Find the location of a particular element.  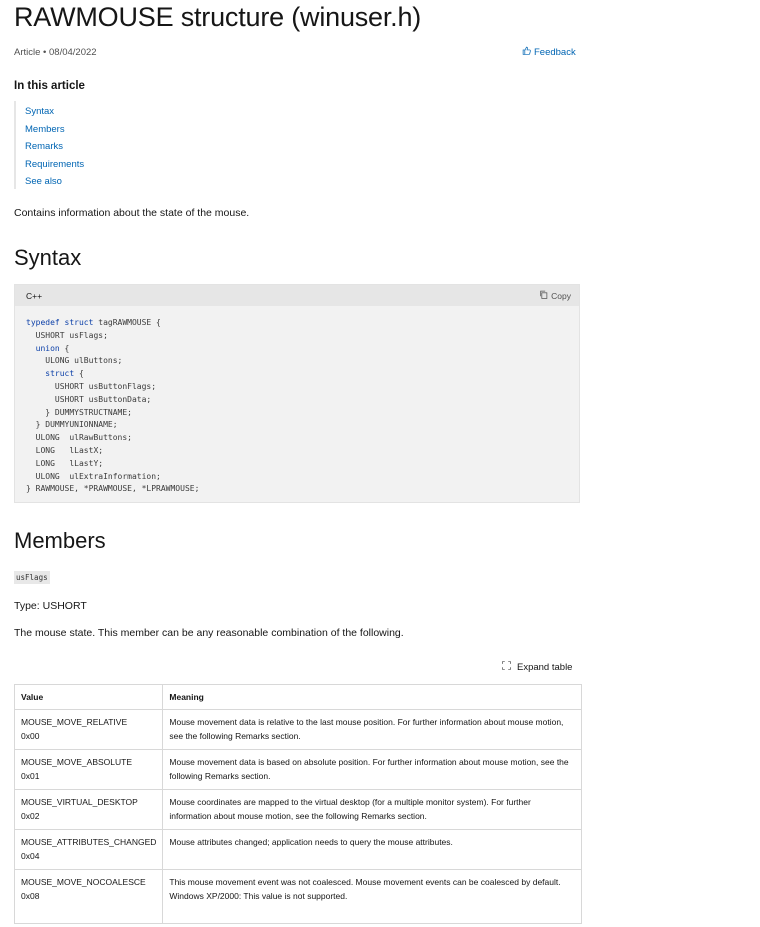

code-line: typedef struct tagRAWMOUSE { is located at coordinates (112, 323).